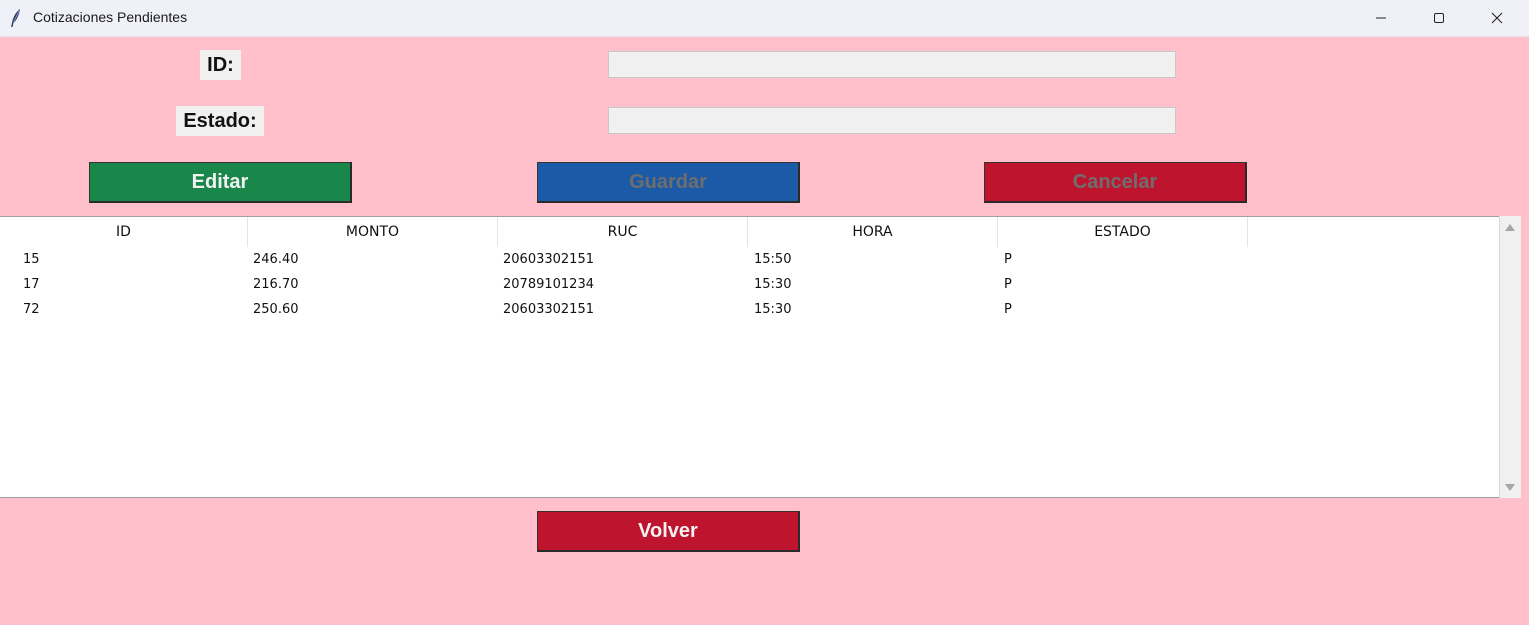 Image resolution: width=1529 pixels, height=625 pixels. I want to click on volver-button: Volver, so click(668, 531).